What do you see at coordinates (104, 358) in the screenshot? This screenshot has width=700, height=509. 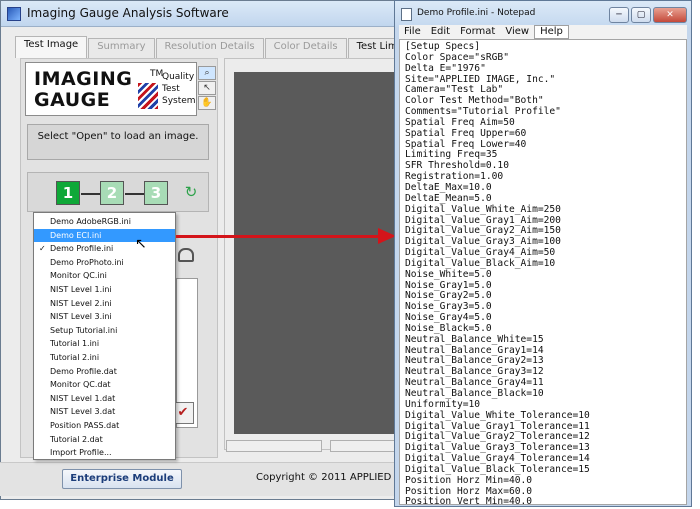 I see `menu-item-tutorial-2-ini: Tutorial 2.ini` at bounding box center [104, 358].